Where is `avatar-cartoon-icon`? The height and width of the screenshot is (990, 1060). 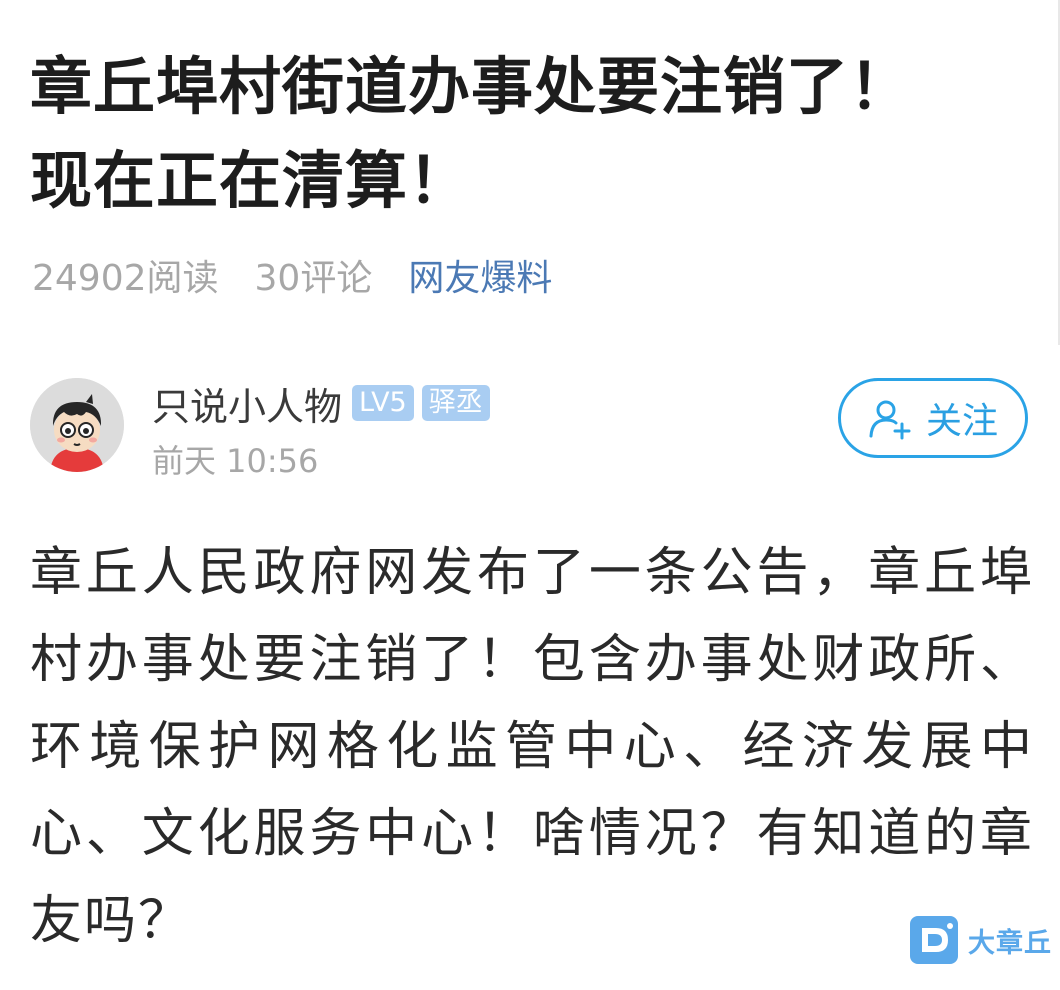
avatar-cartoon-icon is located at coordinates (77, 425).